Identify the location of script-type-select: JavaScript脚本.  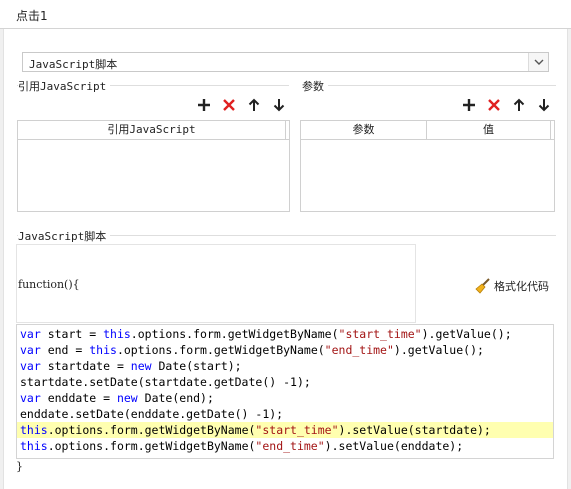
(285, 62).